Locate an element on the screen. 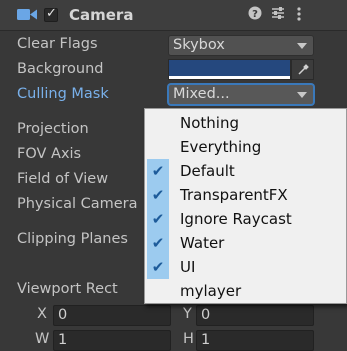  viewport-w-input: 1 is located at coordinates (112, 340).